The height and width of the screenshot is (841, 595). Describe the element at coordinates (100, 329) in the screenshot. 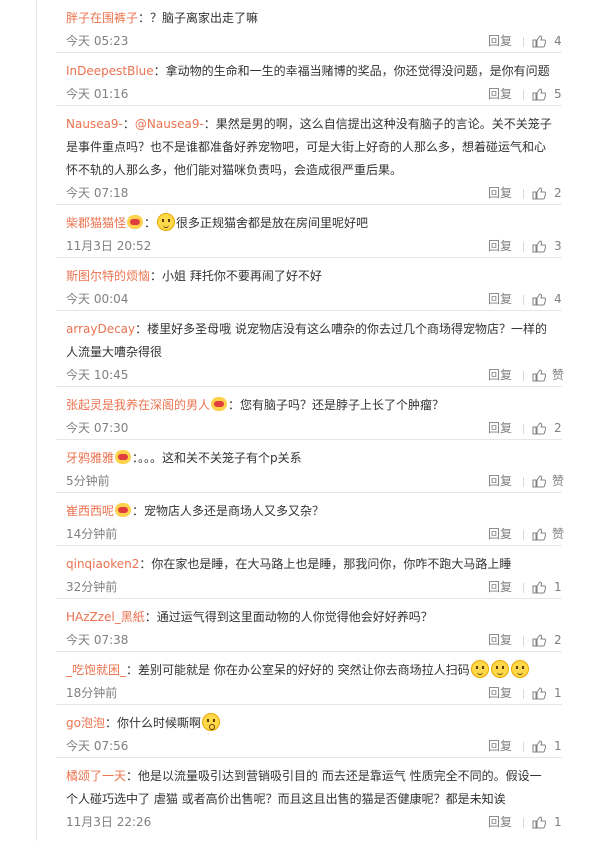

I see `comment-username: arrayDecay` at that location.